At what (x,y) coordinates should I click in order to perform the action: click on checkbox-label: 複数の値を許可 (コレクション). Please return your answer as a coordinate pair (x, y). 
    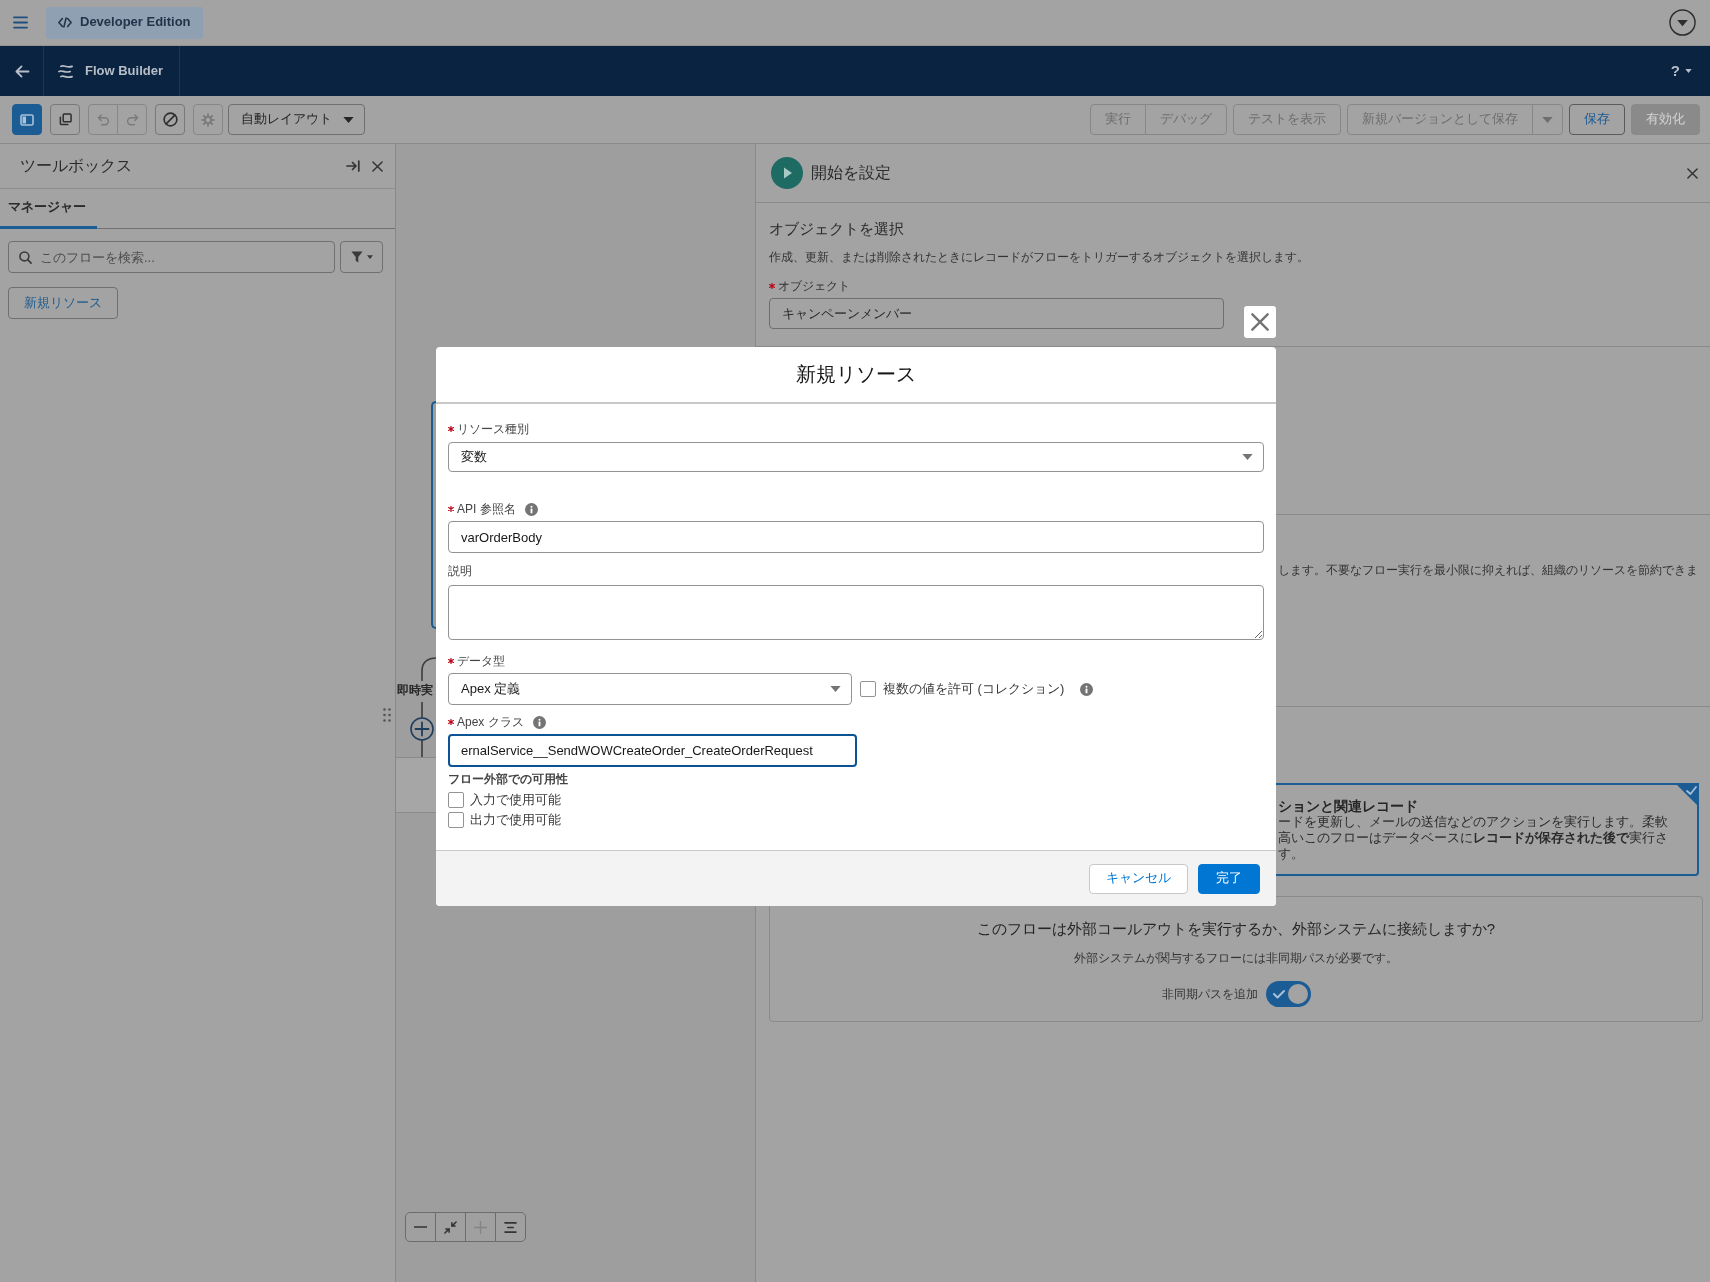
    Looking at the image, I should click on (974, 689).